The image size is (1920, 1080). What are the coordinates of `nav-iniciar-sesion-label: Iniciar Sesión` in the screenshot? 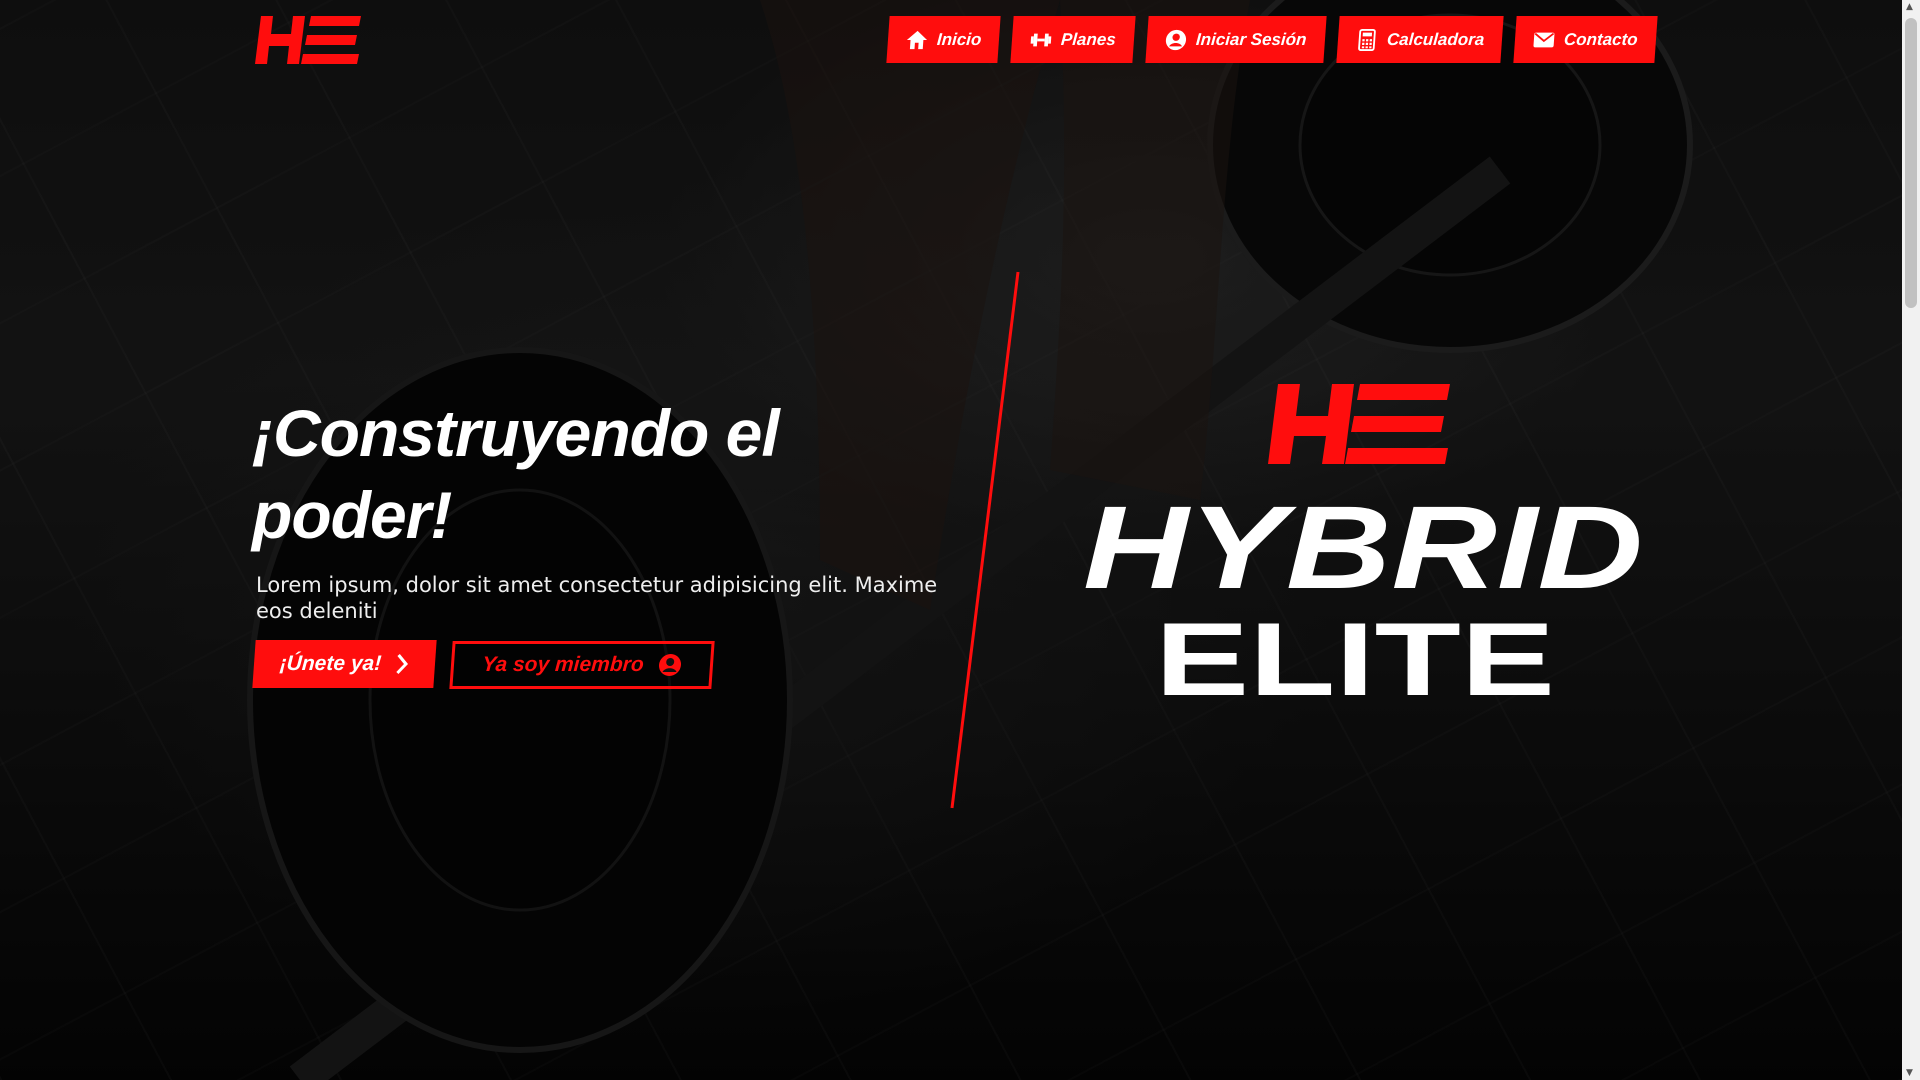 It's located at (1251, 39).